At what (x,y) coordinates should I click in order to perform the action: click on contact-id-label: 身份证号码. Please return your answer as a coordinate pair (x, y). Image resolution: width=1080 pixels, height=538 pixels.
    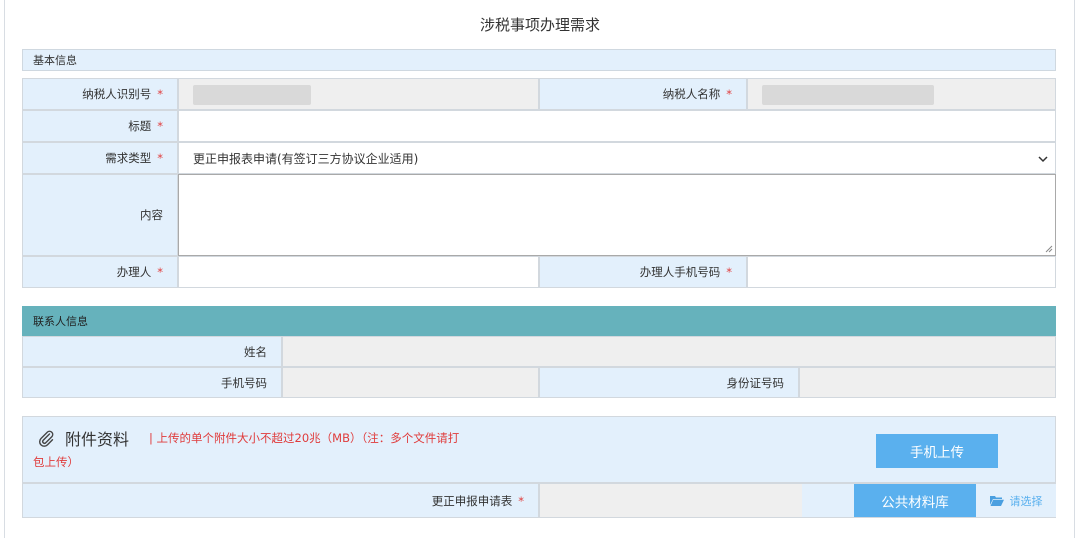
    Looking at the image, I should click on (755, 382).